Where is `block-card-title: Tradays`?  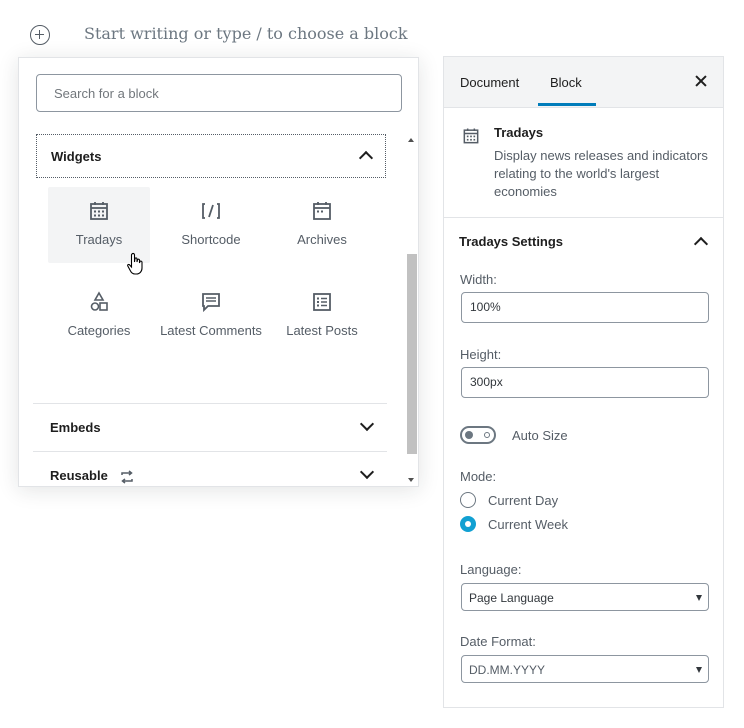
block-card-title: Tradays is located at coordinates (519, 132).